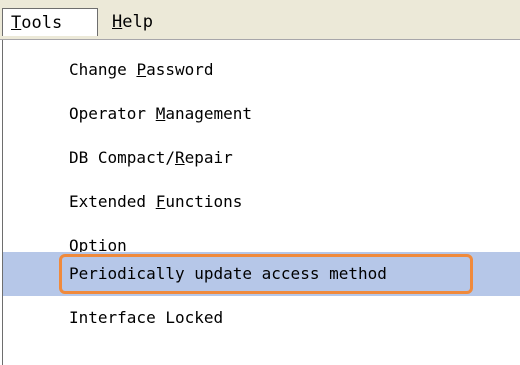  I want to click on menu-bar: Tools Help, so click(260, 20).